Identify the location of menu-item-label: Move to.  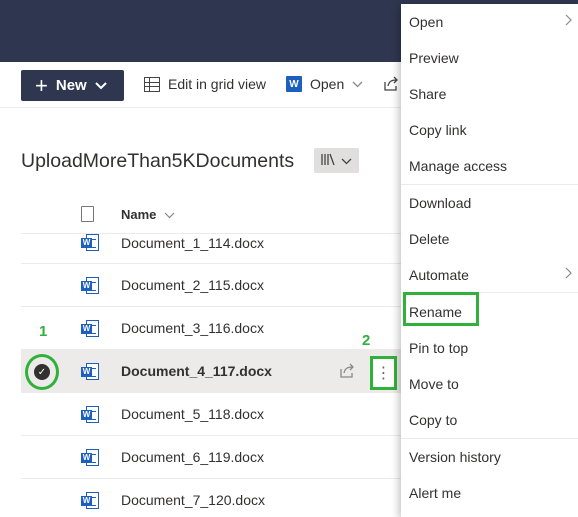
(434, 384).